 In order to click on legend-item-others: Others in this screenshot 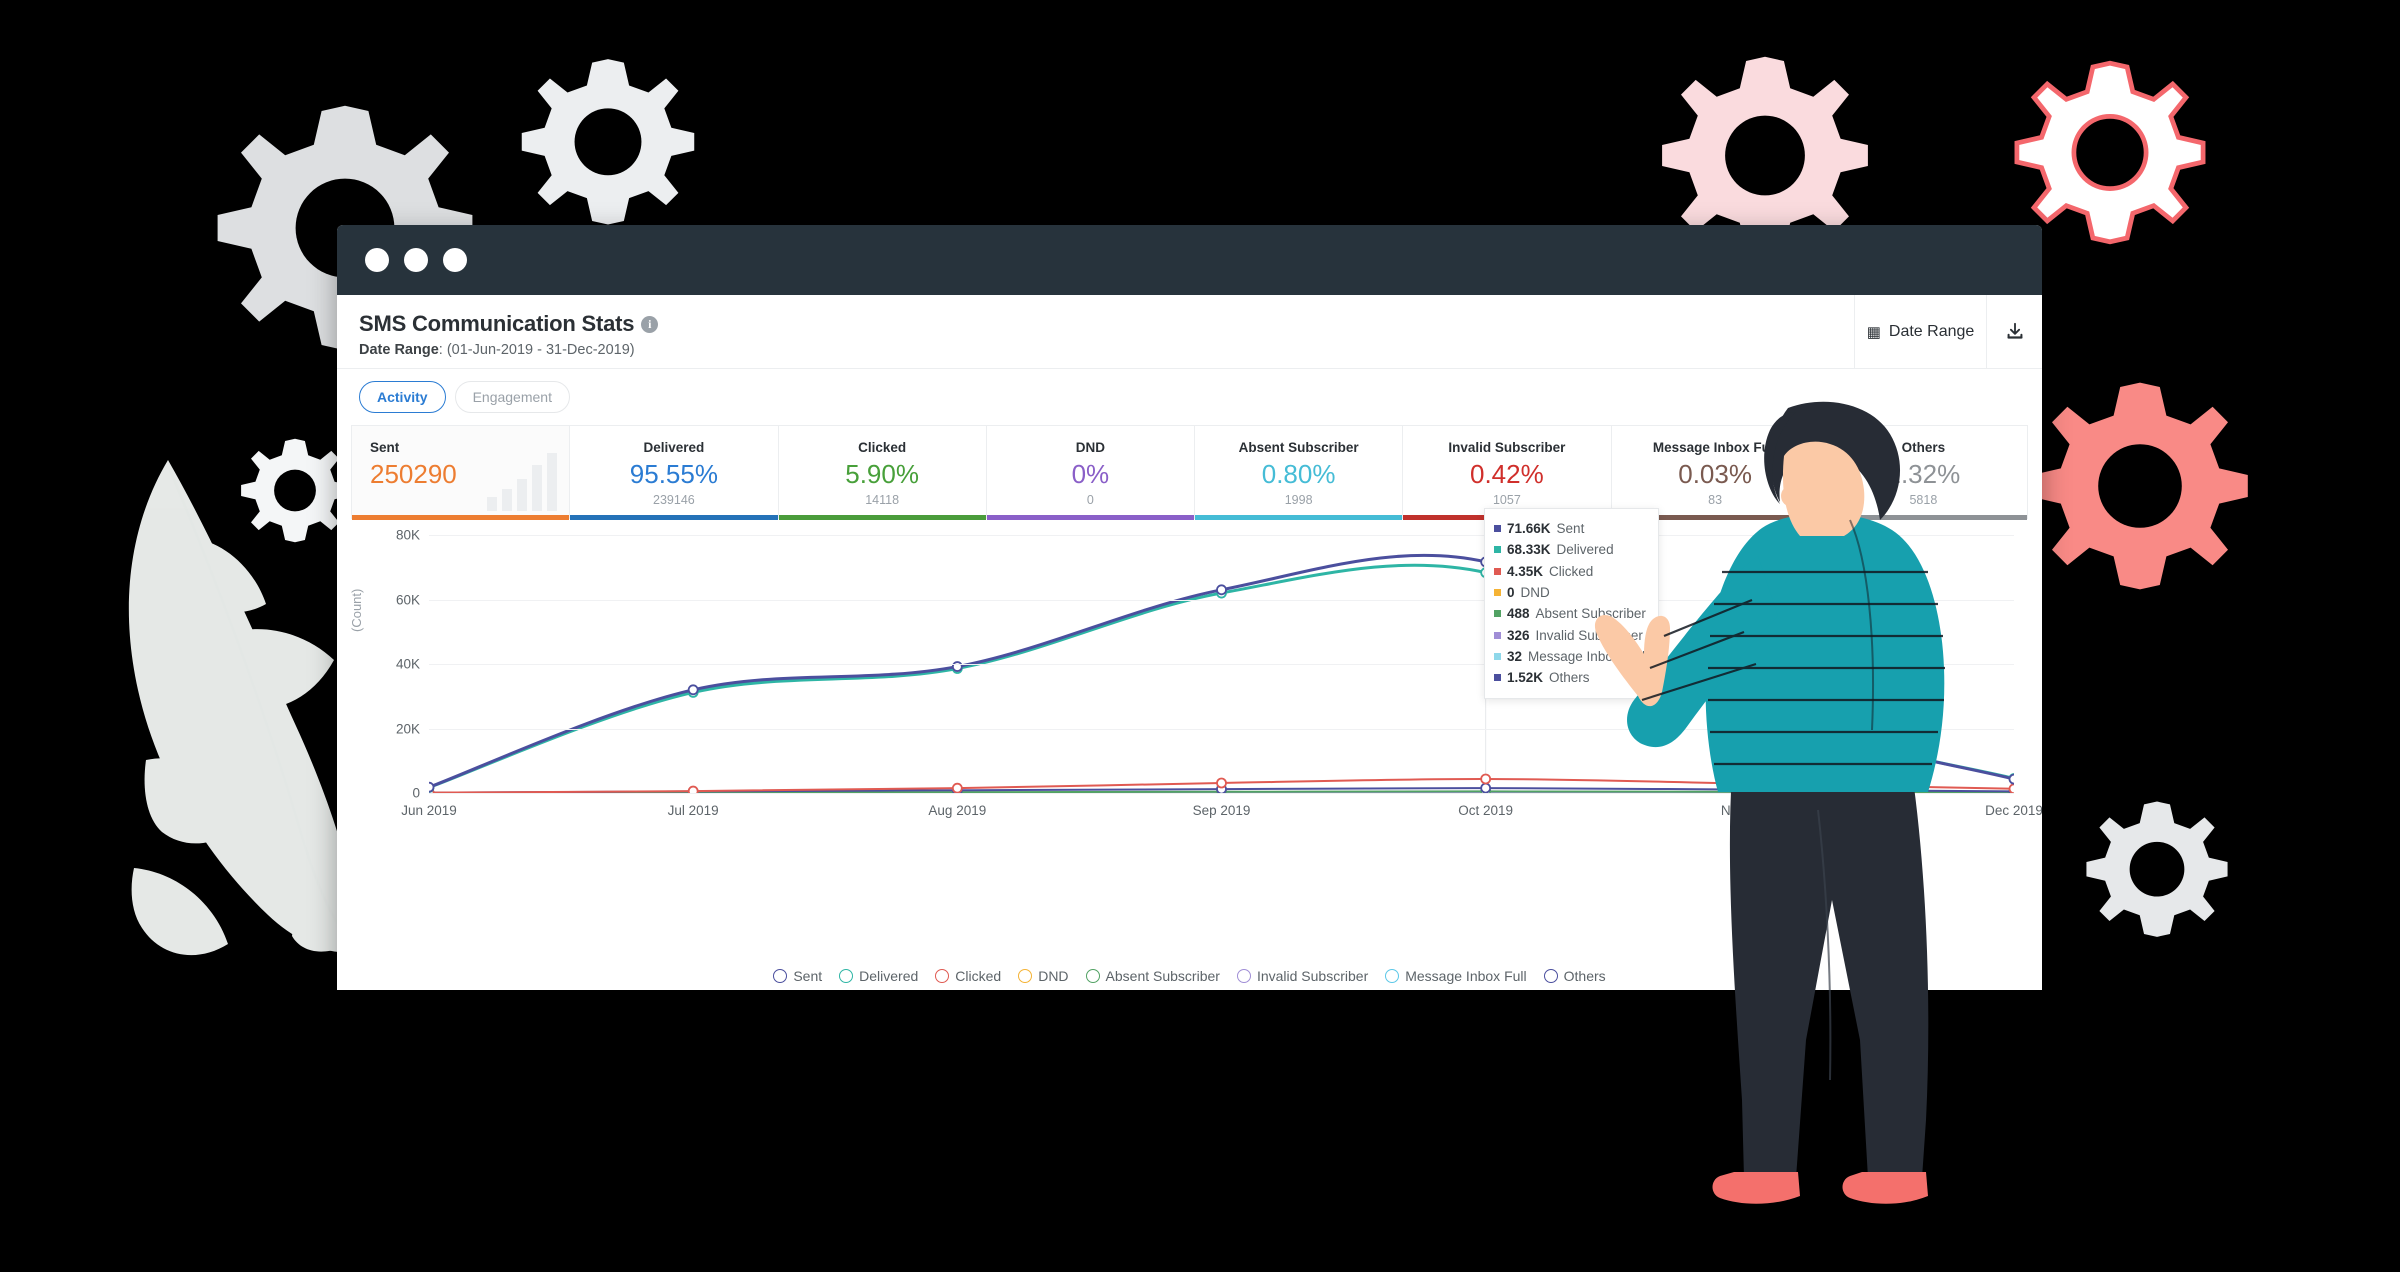, I will do `click(1574, 976)`.